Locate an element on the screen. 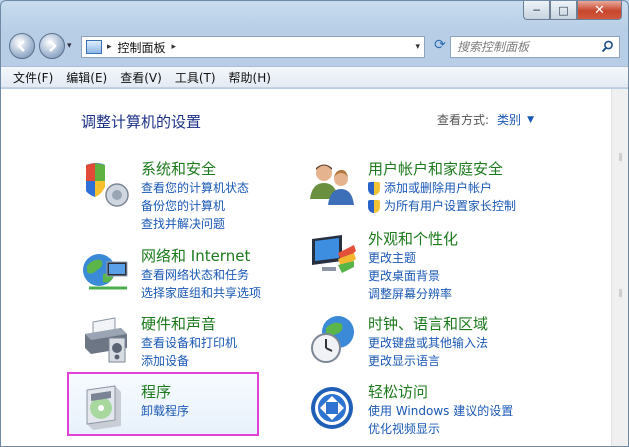 The height and width of the screenshot is (447, 629). category-text: 程序 卸载程序 is located at coordinates (165, 401).